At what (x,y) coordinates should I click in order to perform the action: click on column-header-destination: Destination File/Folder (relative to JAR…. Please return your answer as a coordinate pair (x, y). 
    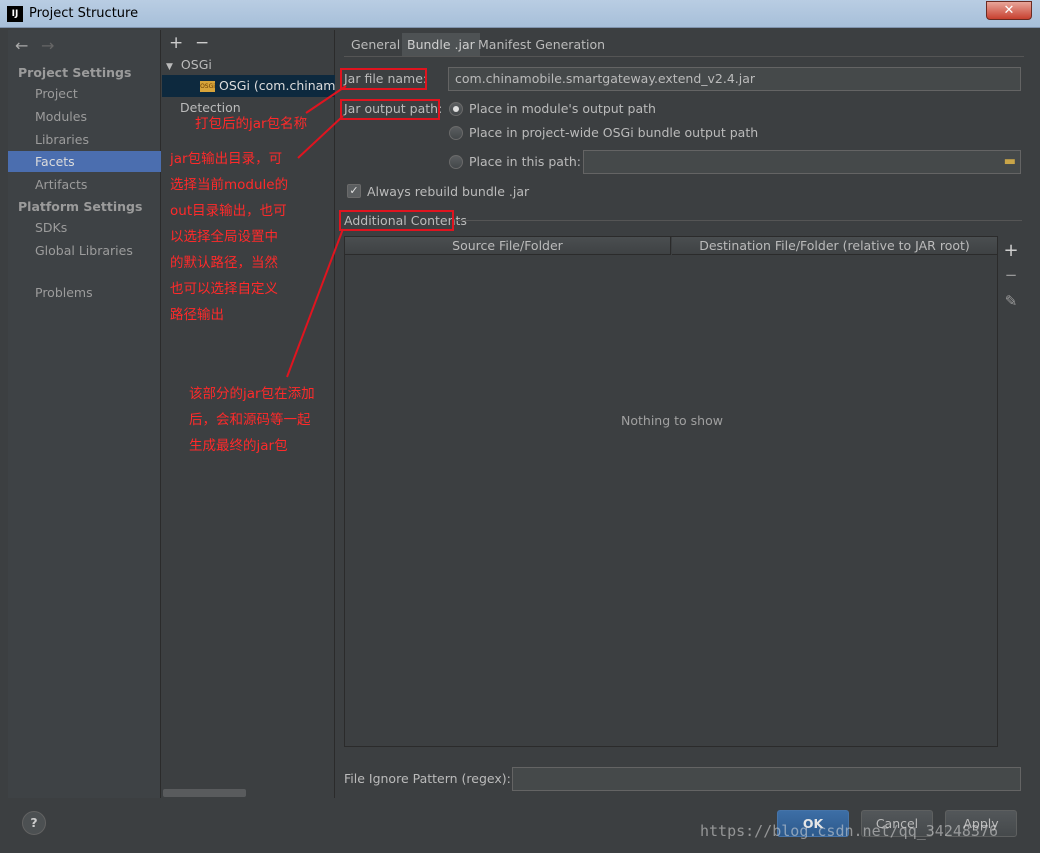
    Looking at the image, I should click on (834, 246).